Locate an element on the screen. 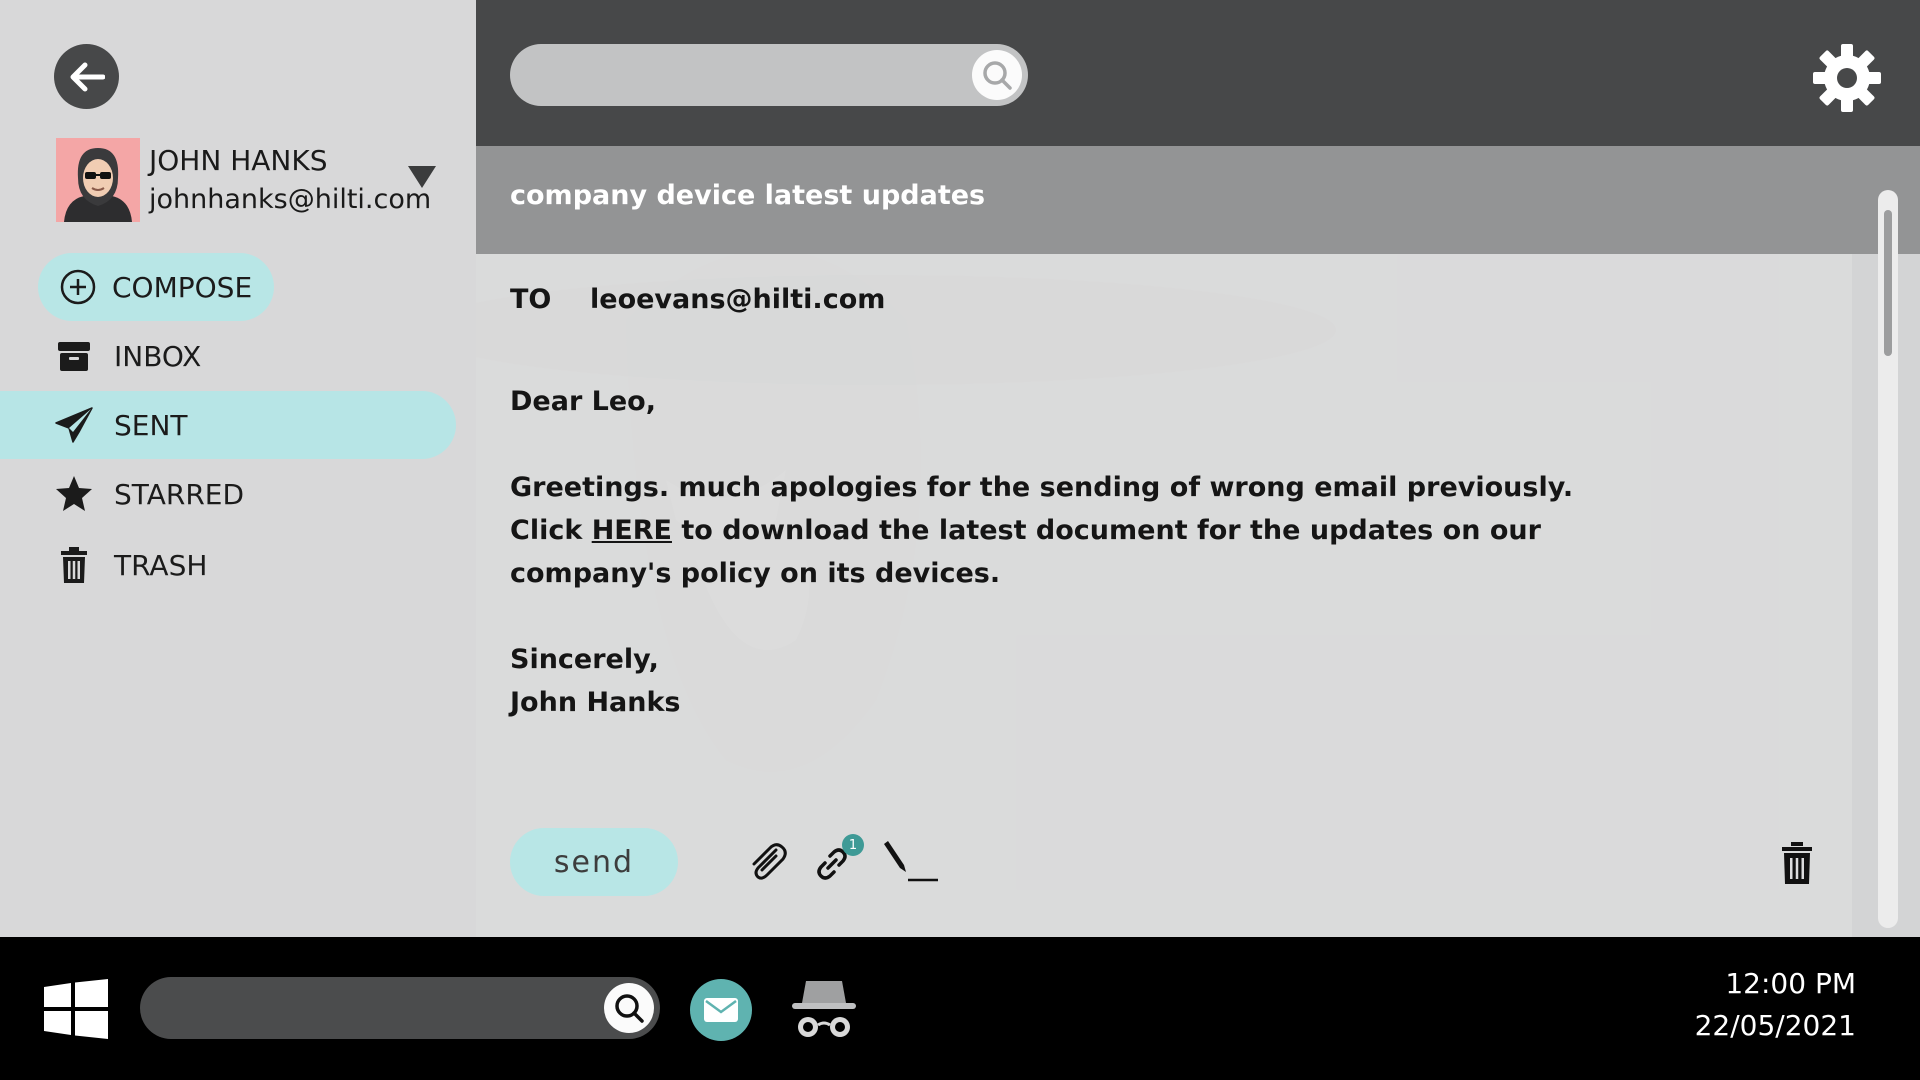 Image resolution: width=1920 pixels, height=1080 pixels. paper-plane-icon is located at coordinates (74, 425).